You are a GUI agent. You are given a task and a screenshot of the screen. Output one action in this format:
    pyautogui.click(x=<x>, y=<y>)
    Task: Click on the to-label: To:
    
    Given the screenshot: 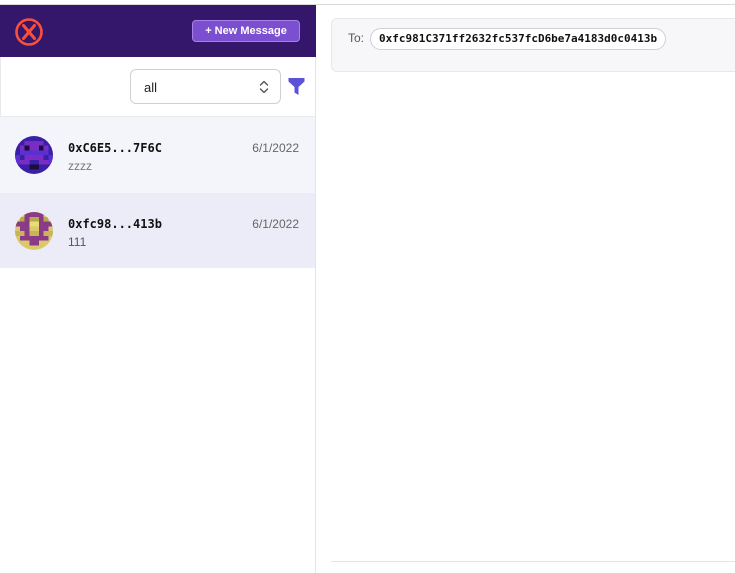 What is the action you would take?
    pyautogui.click(x=356, y=38)
    